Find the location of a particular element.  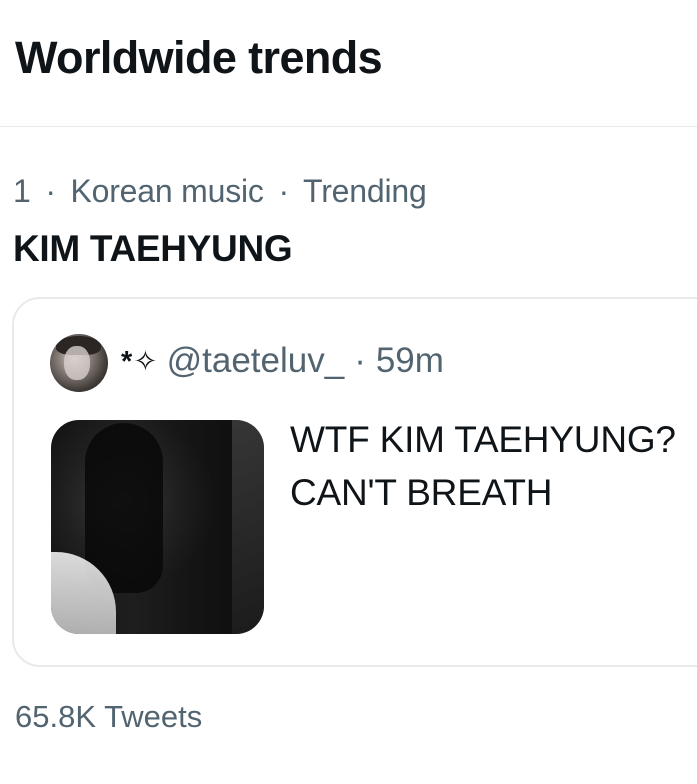

tweet-count: 65.8K Tweets is located at coordinates (109, 716).